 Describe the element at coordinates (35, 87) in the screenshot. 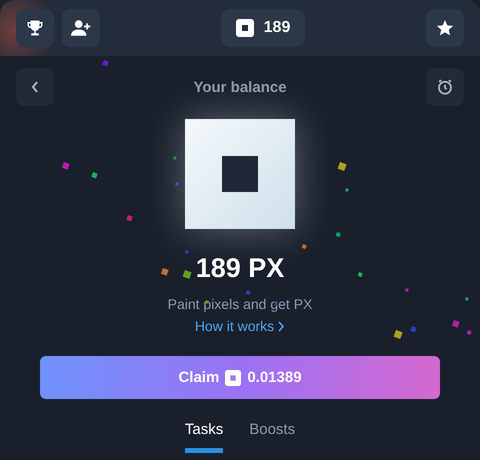

I see `chevron-left-icon` at that location.